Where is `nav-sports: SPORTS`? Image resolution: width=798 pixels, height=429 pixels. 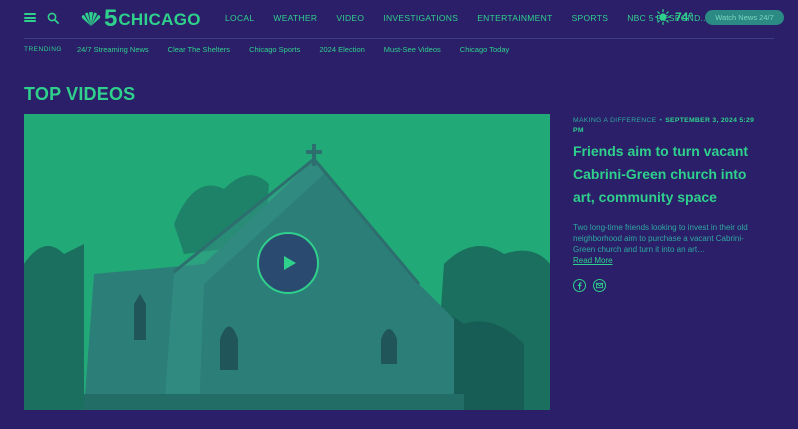 nav-sports: SPORTS is located at coordinates (590, 18).